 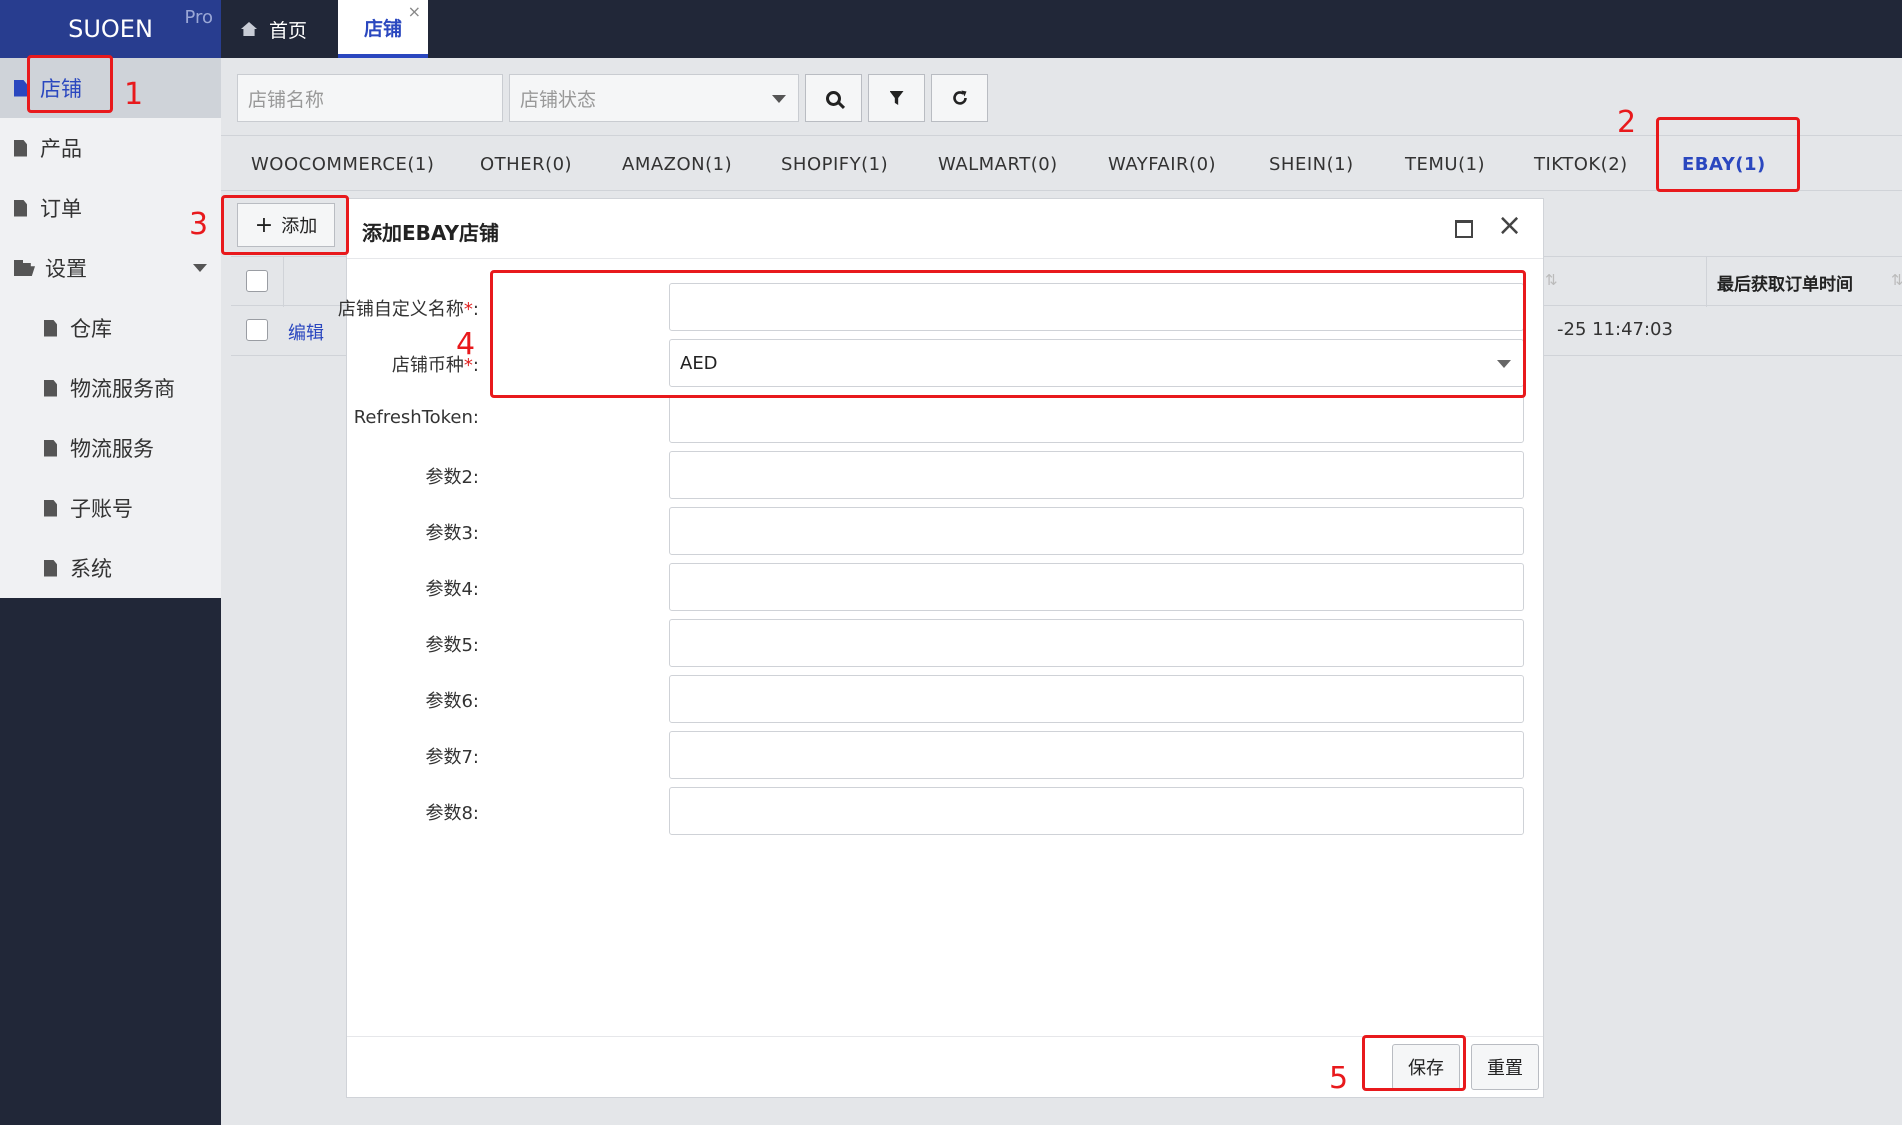 I want to click on tab-label: 首页, so click(x=288, y=30).